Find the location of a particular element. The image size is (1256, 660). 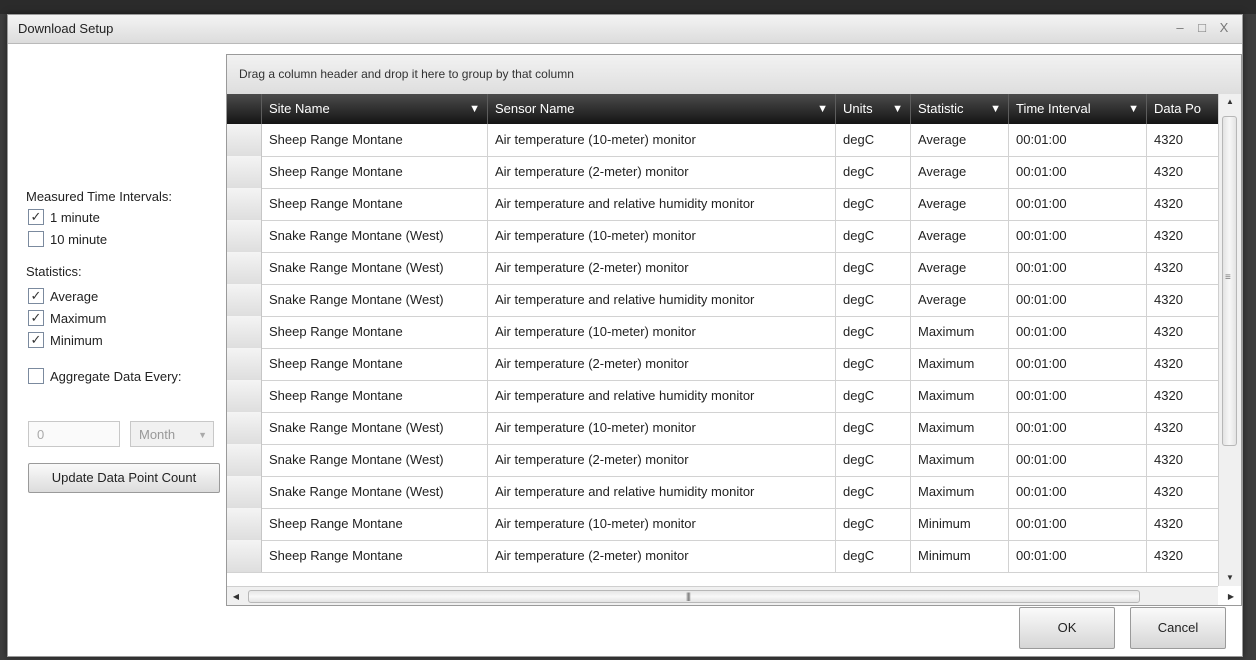

column-header-data-points: Data Po is located at coordinates (1182, 109).